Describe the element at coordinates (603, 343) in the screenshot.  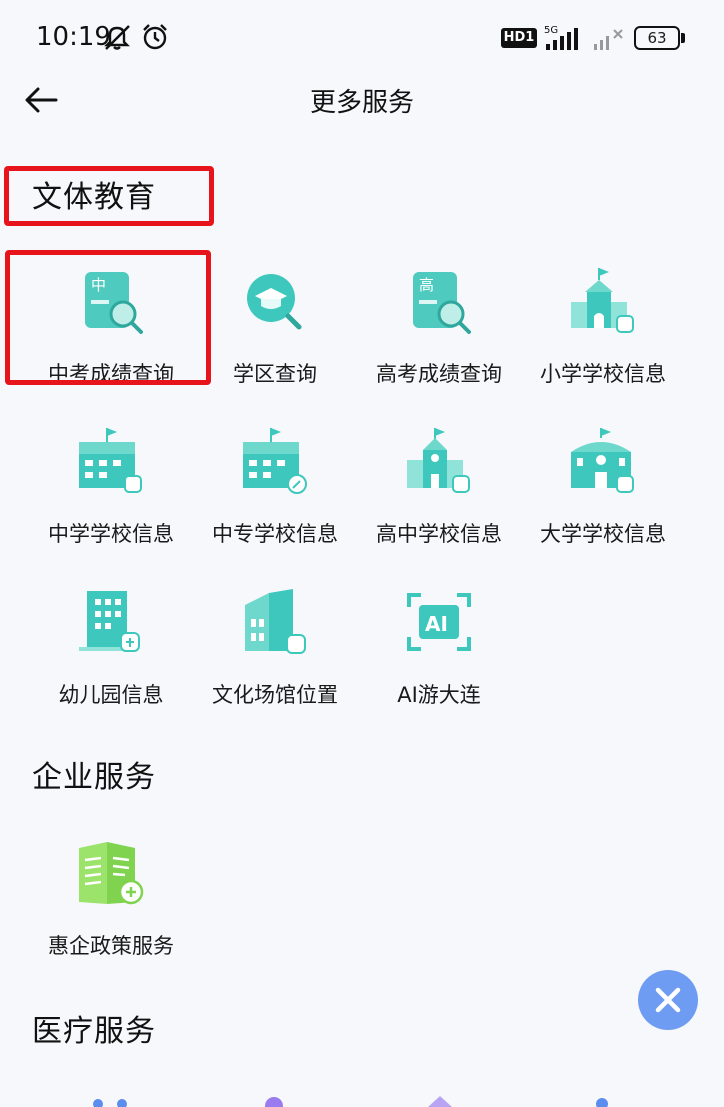
I see `service-primary-school: 小学学校信息` at that location.